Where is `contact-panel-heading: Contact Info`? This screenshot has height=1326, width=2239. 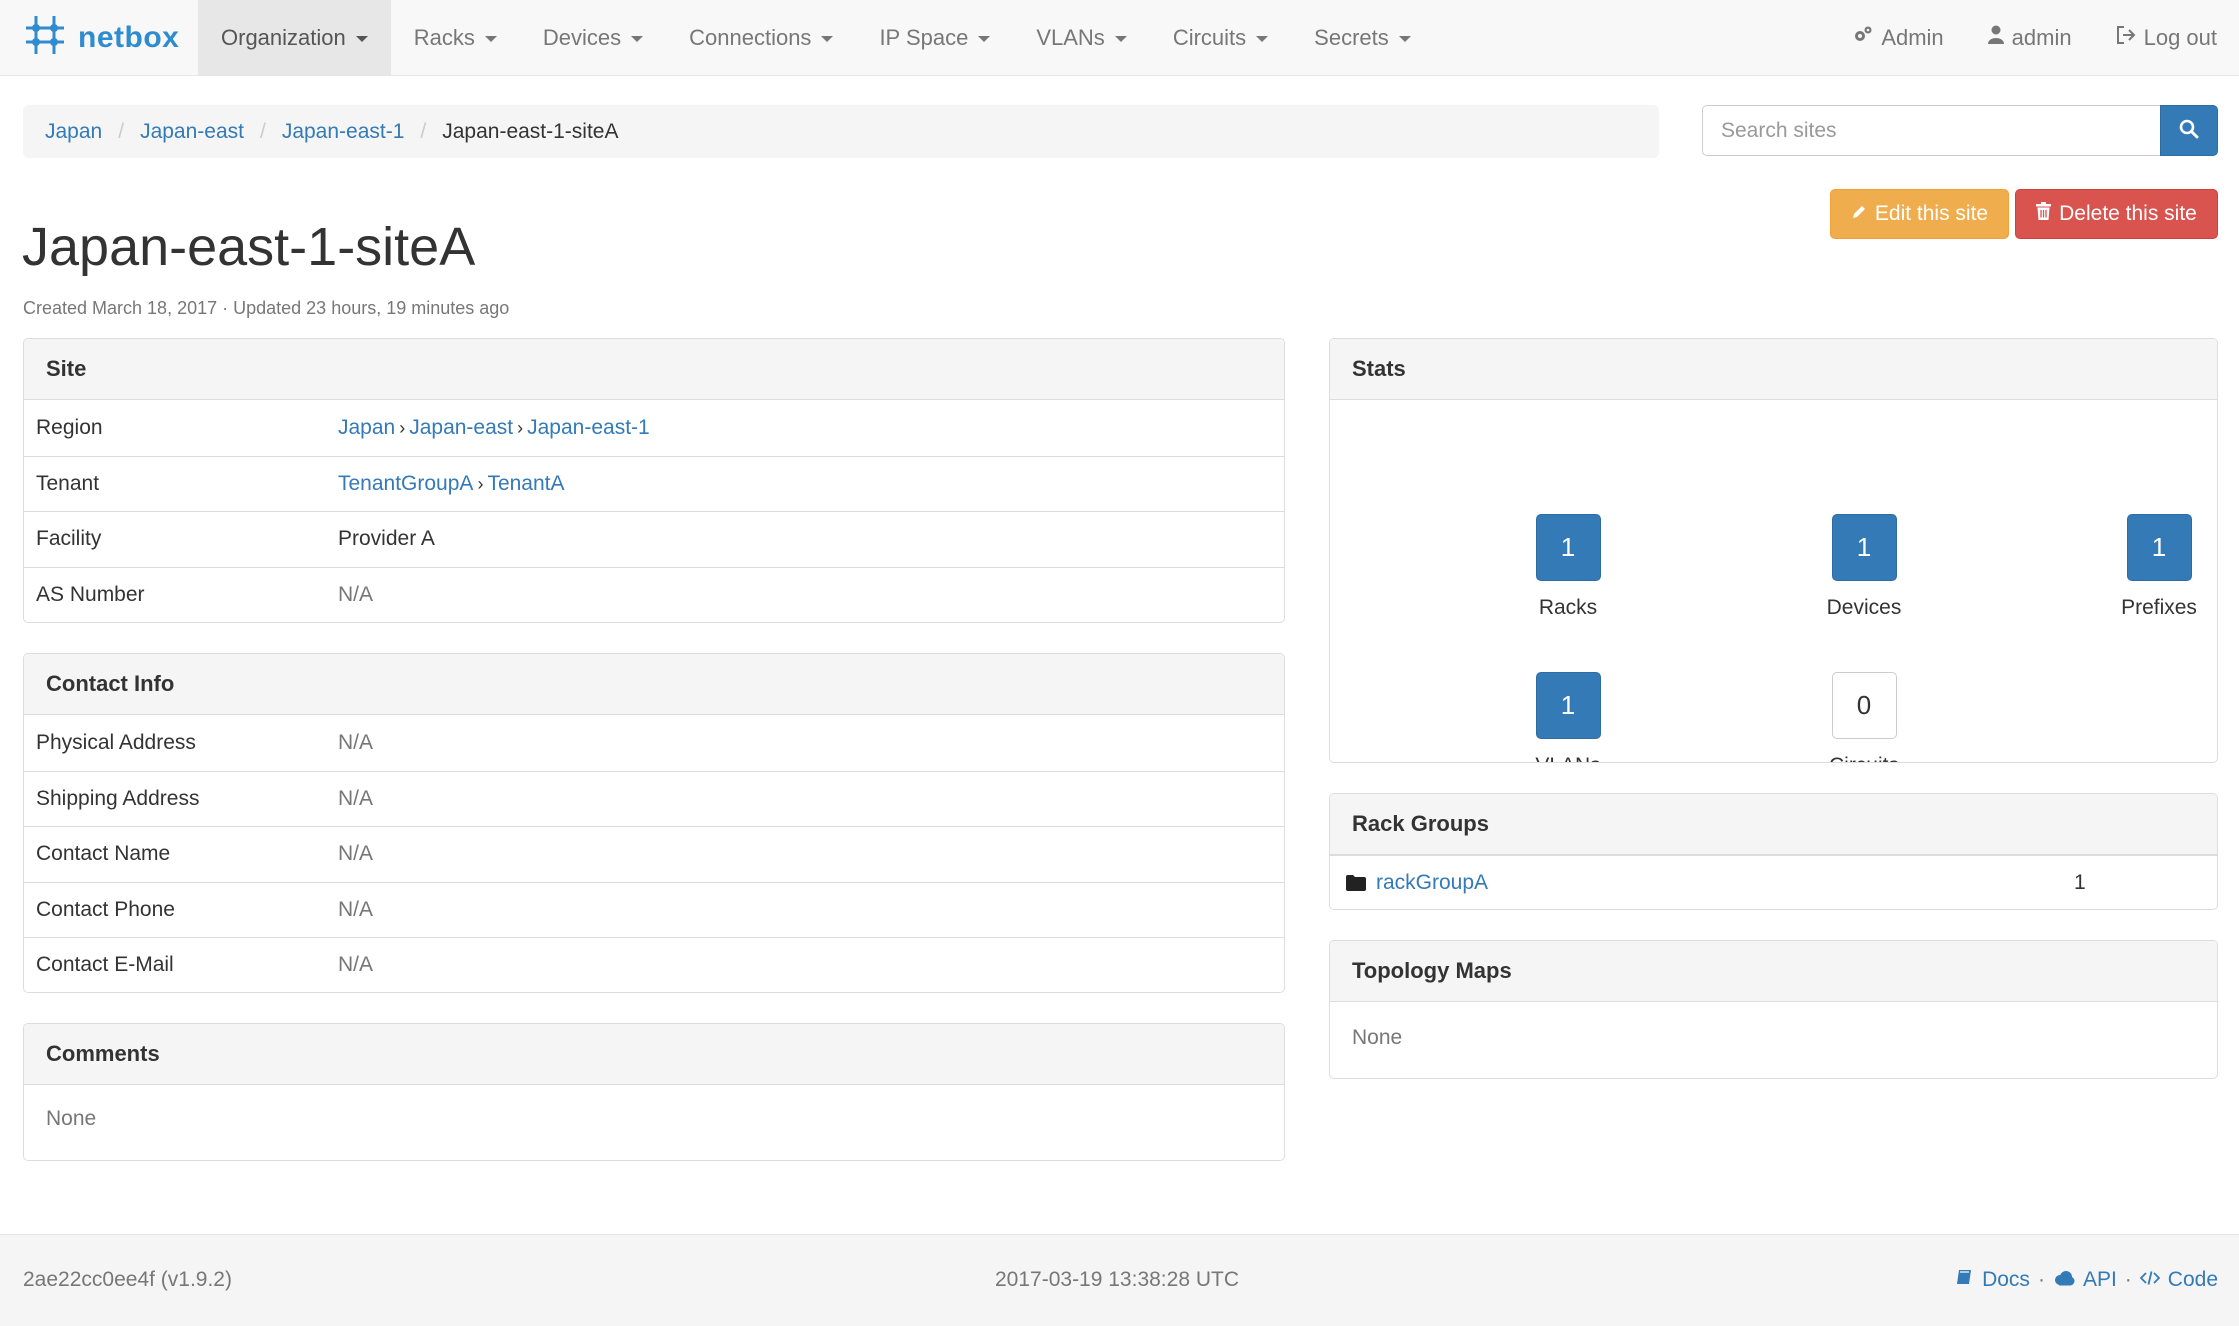 contact-panel-heading: Contact Info is located at coordinates (654, 684).